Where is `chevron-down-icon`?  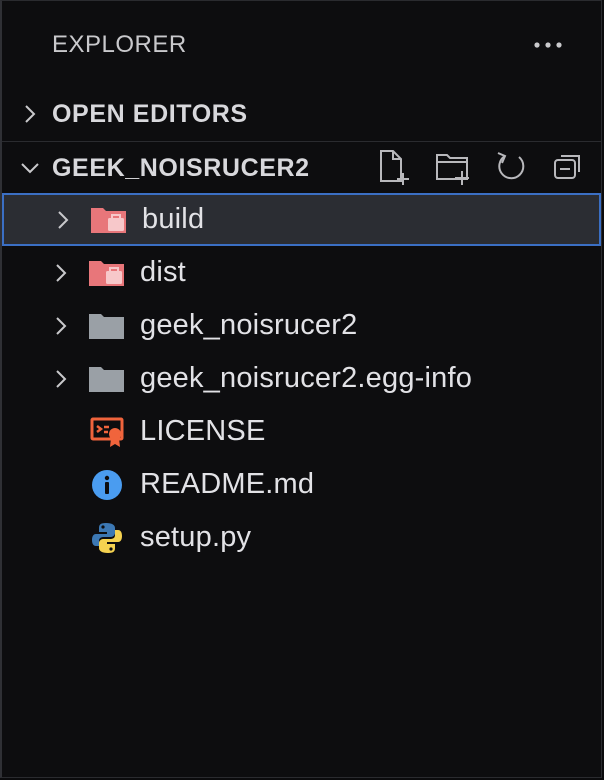 chevron-down-icon is located at coordinates (30, 168).